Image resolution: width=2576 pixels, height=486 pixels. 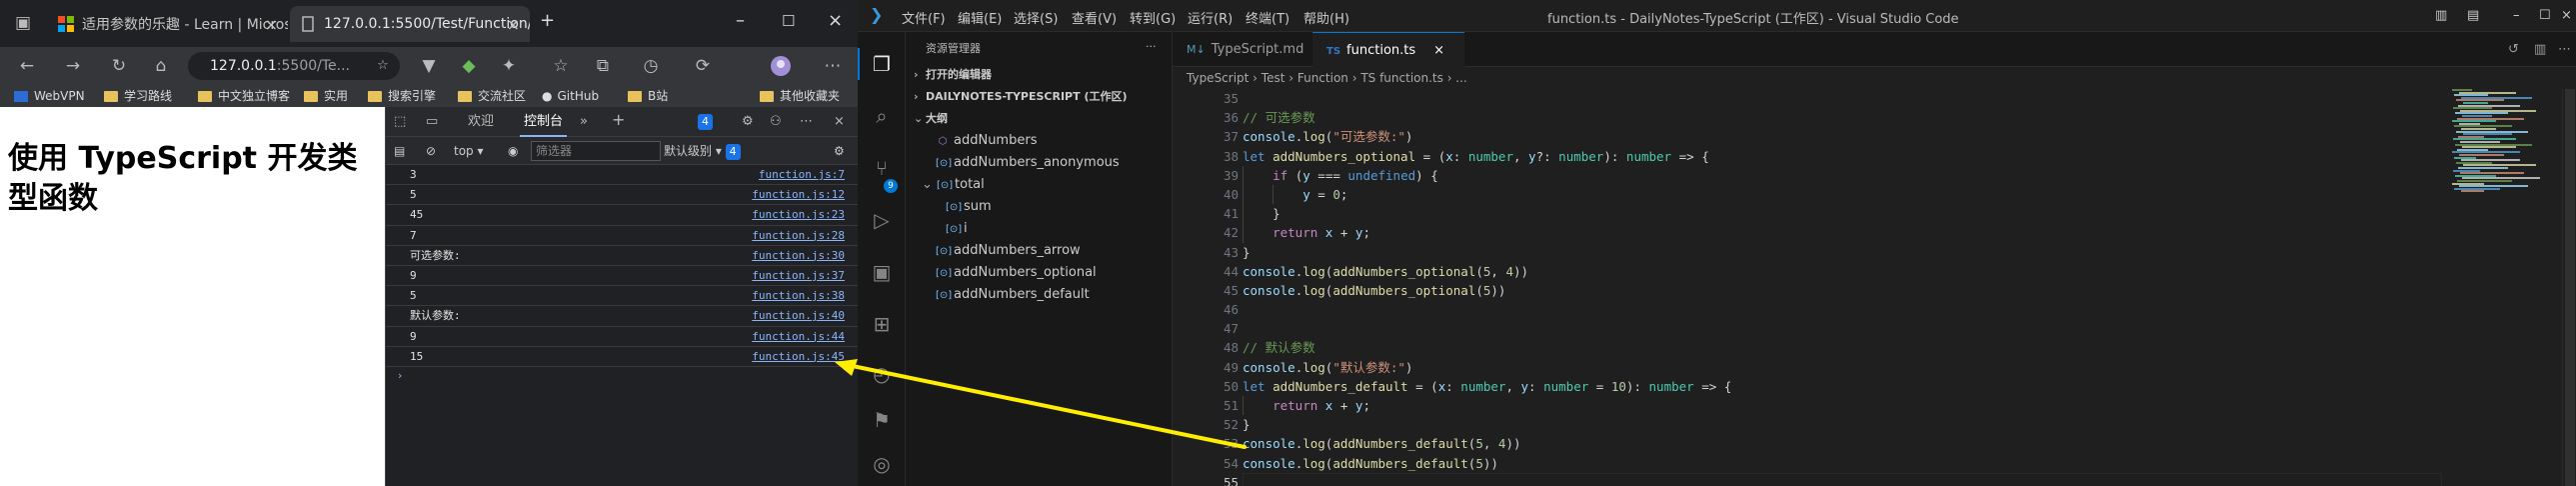 I want to click on menu-view: 查看(V), so click(x=1094, y=17).